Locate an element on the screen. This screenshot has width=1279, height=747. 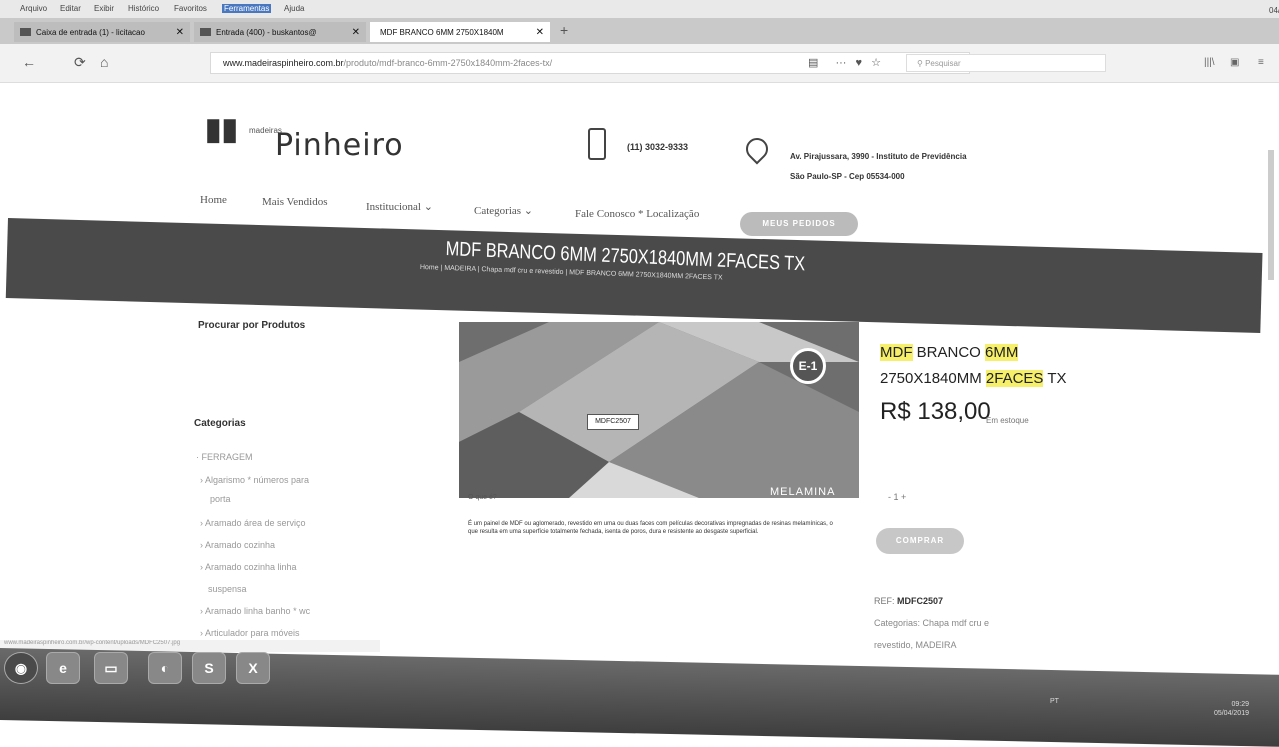
tray-language: PT is located at coordinates (1054, 701).